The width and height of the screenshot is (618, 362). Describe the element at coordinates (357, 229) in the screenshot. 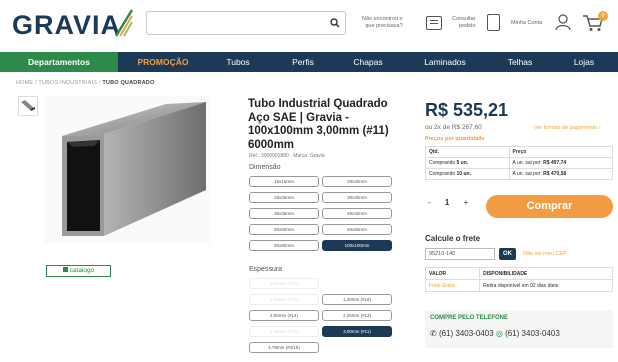

I see `dimension-option: 60x60mm` at that location.